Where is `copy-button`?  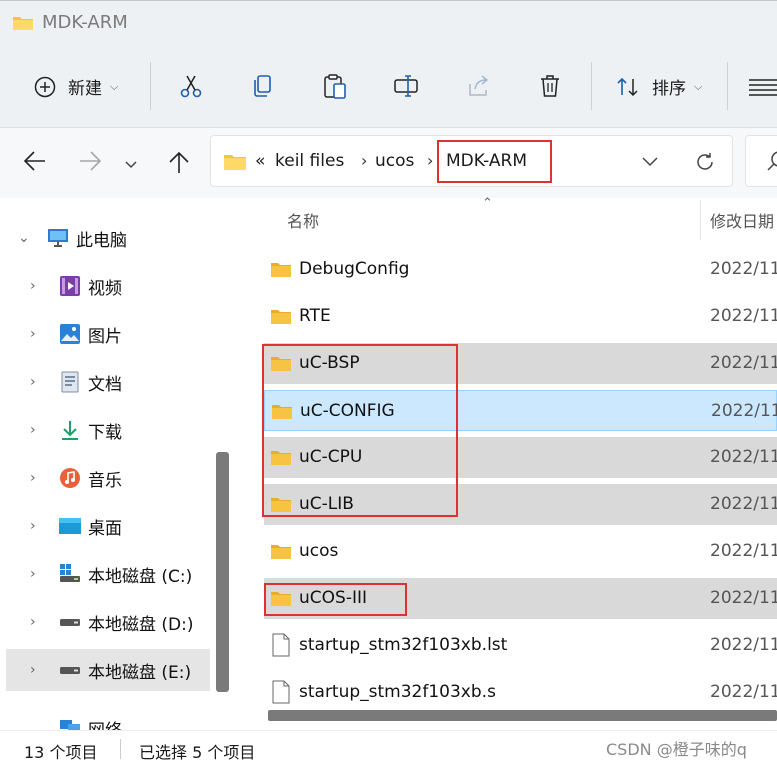
copy-button is located at coordinates (263, 86).